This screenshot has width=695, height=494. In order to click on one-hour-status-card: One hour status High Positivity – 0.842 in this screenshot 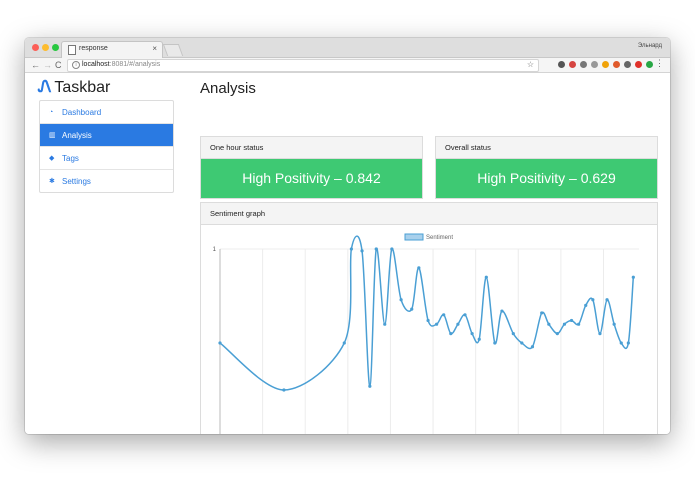, I will do `click(311, 167)`.